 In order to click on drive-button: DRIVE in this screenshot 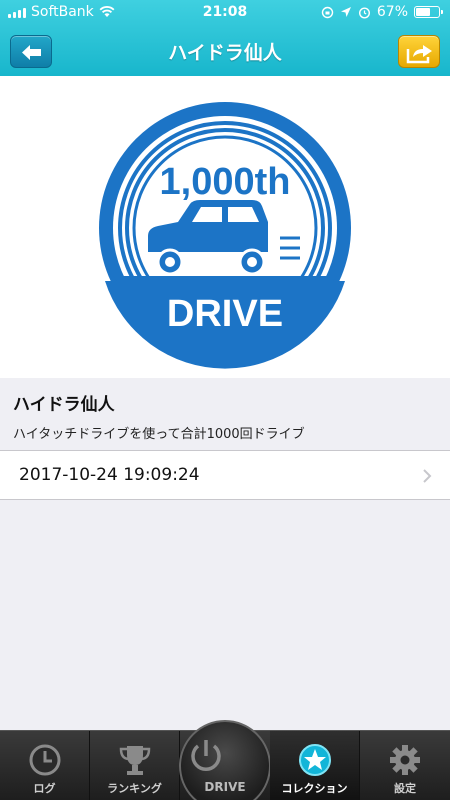, I will do `click(225, 760)`.